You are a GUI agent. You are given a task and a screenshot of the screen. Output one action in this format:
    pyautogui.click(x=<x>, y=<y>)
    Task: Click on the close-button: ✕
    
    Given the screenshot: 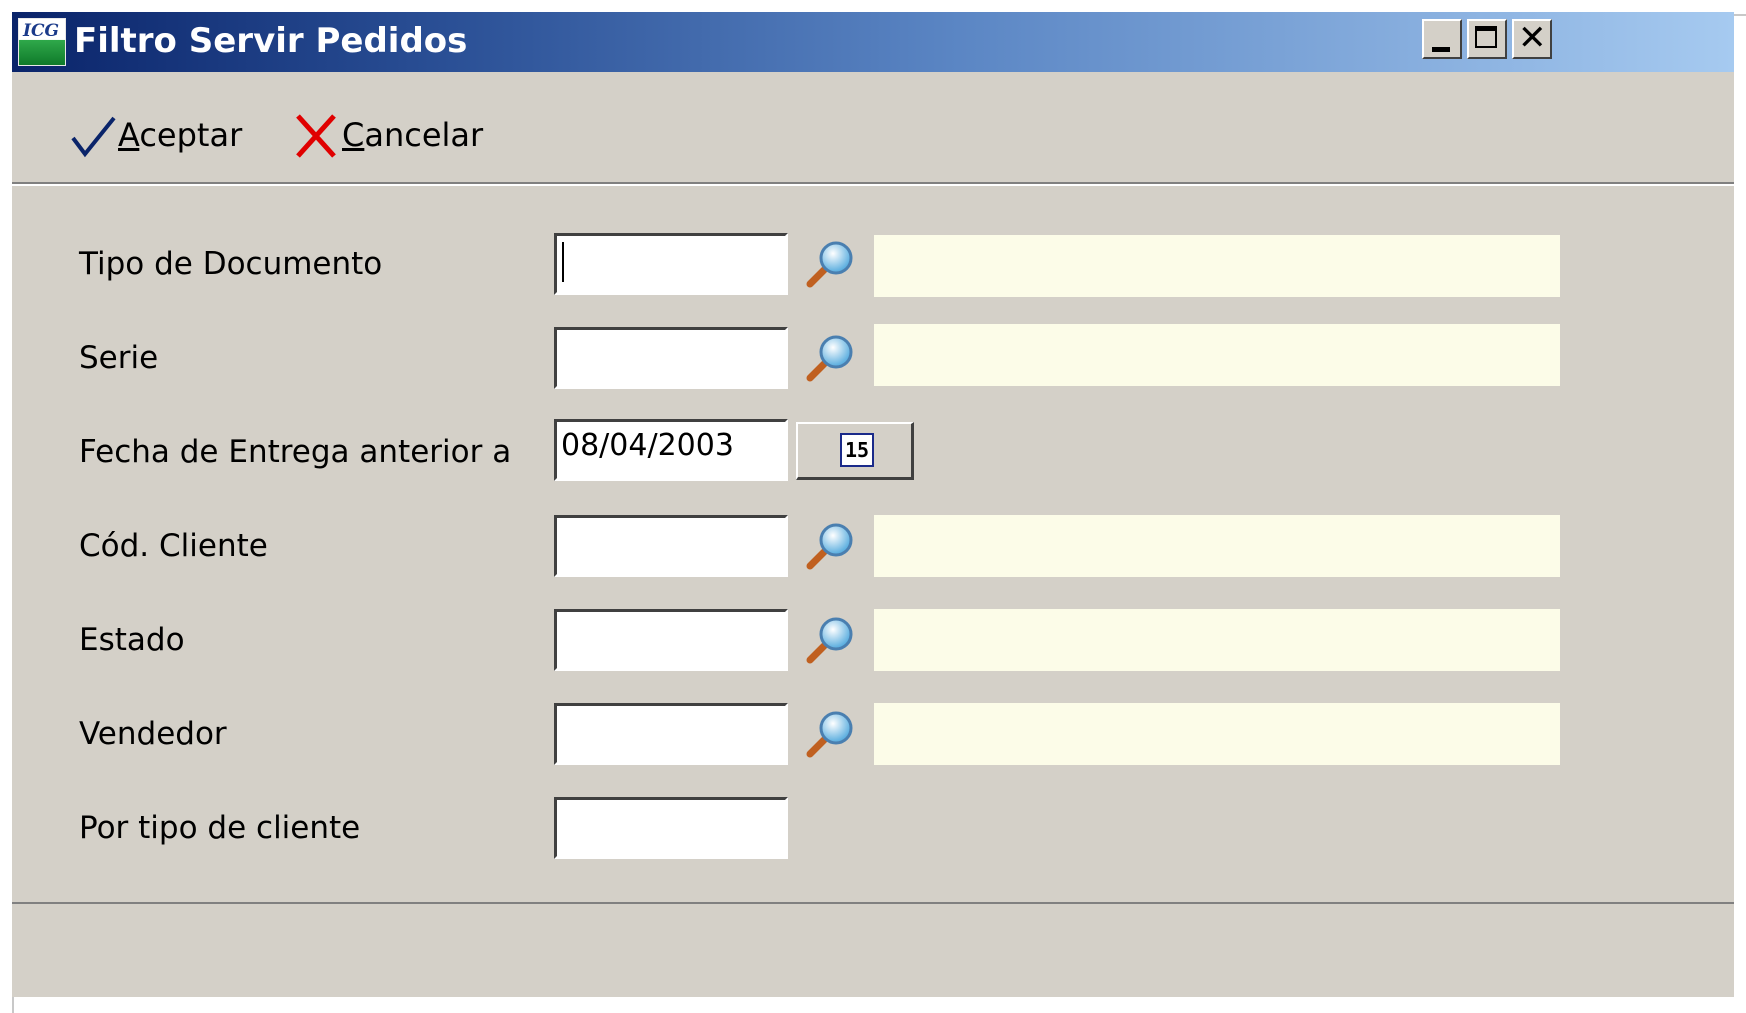 What is the action you would take?
    pyautogui.click(x=1532, y=38)
    